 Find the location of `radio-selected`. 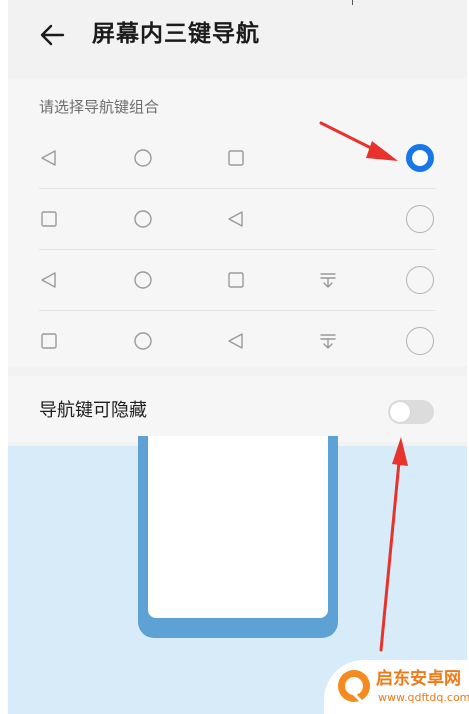

radio-selected is located at coordinates (420, 158).